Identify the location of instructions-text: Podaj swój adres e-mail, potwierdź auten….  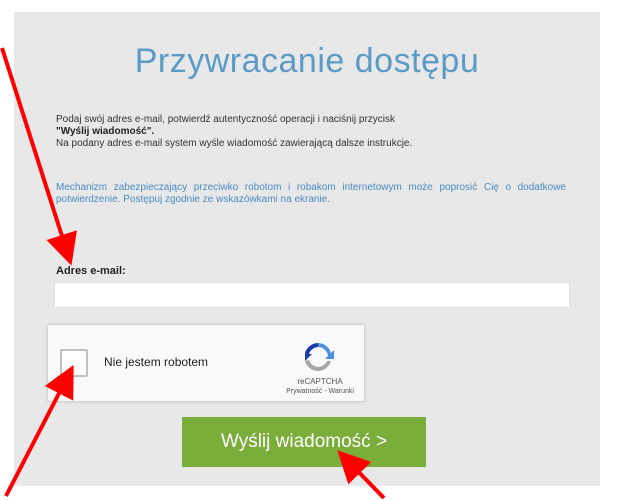
(311, 132).